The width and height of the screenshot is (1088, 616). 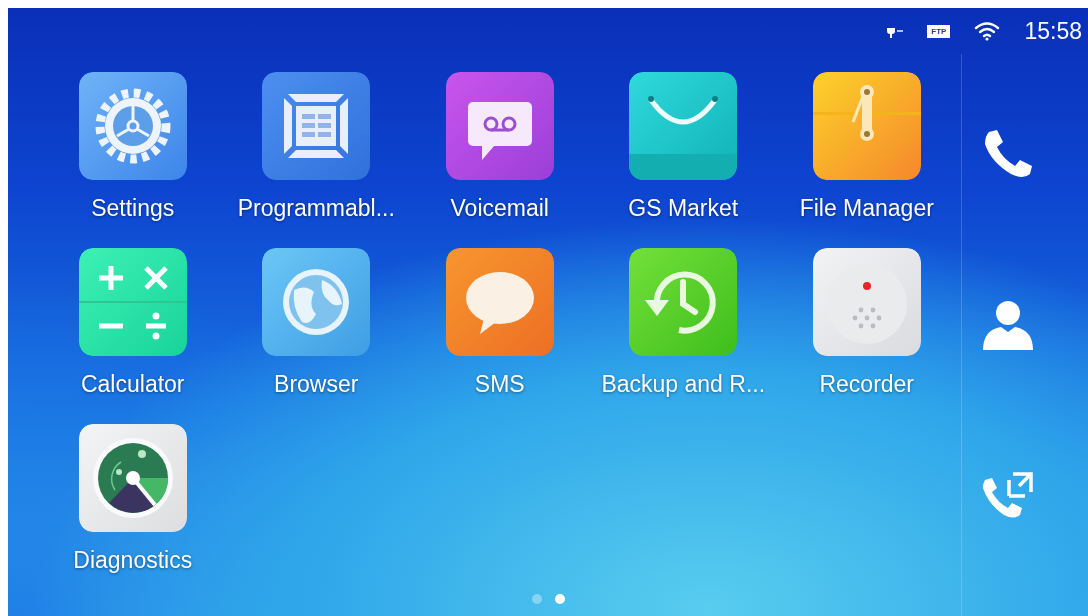 I want to click on calculator-icon, so click(x=132, y=302).